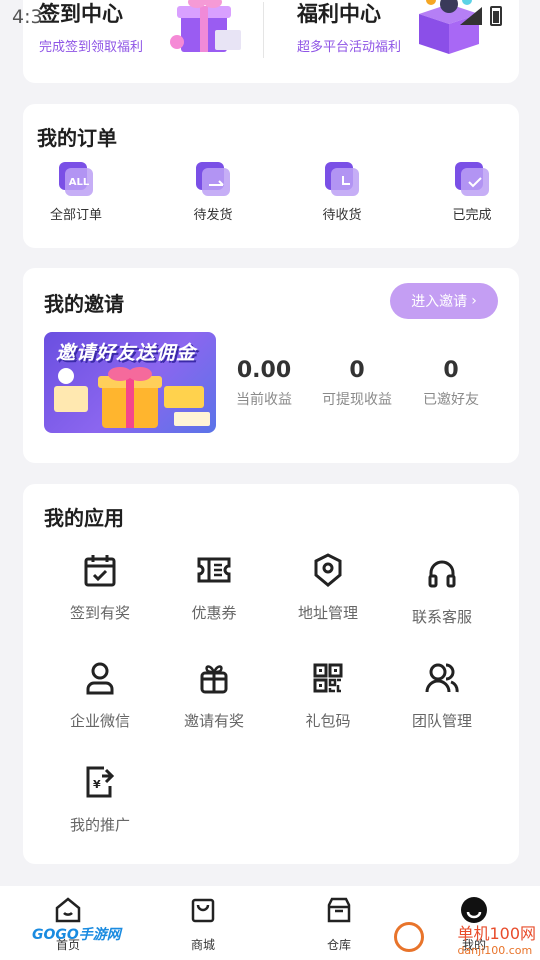 The height and width of the screenshot is (960, 540). What do you see at coordinates (349, 27) in the screenshot?
I see `welfare-center: 福利中心 超多平台活动福利` at bounding box center [349, 27].